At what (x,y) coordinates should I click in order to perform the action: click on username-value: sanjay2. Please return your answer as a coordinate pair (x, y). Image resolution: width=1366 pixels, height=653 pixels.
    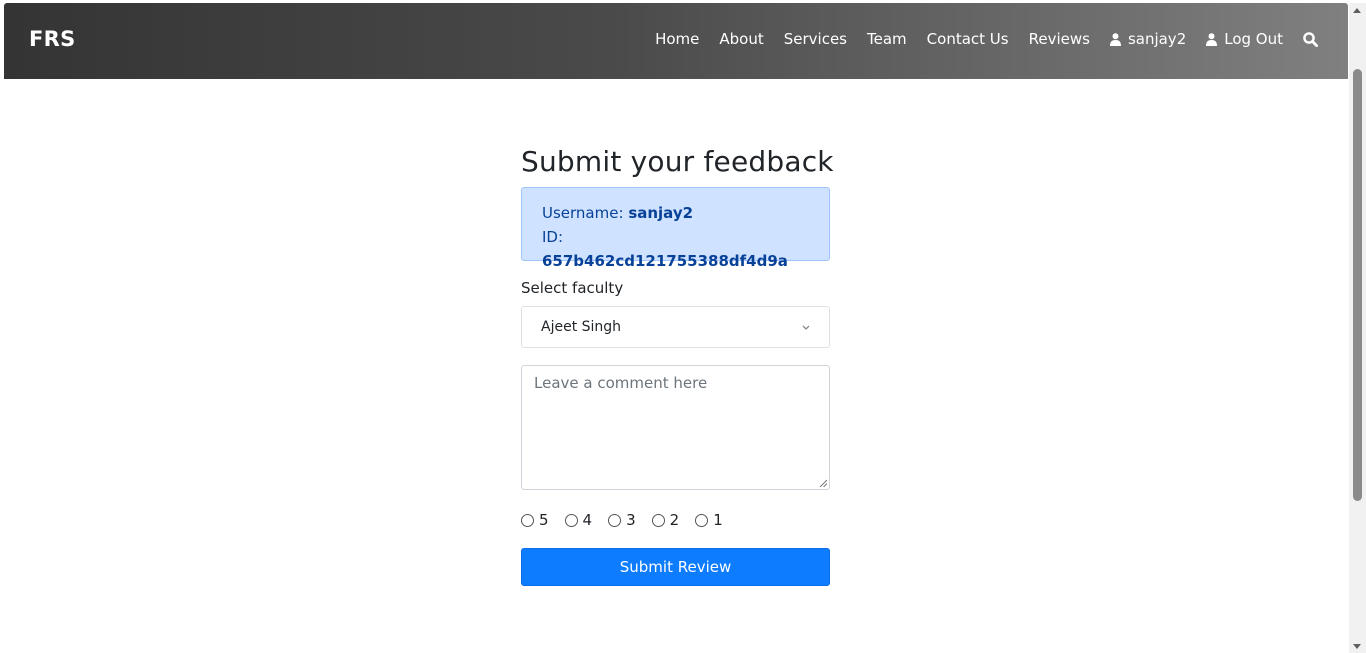
    Looking at the image, I should click on (661, 213).